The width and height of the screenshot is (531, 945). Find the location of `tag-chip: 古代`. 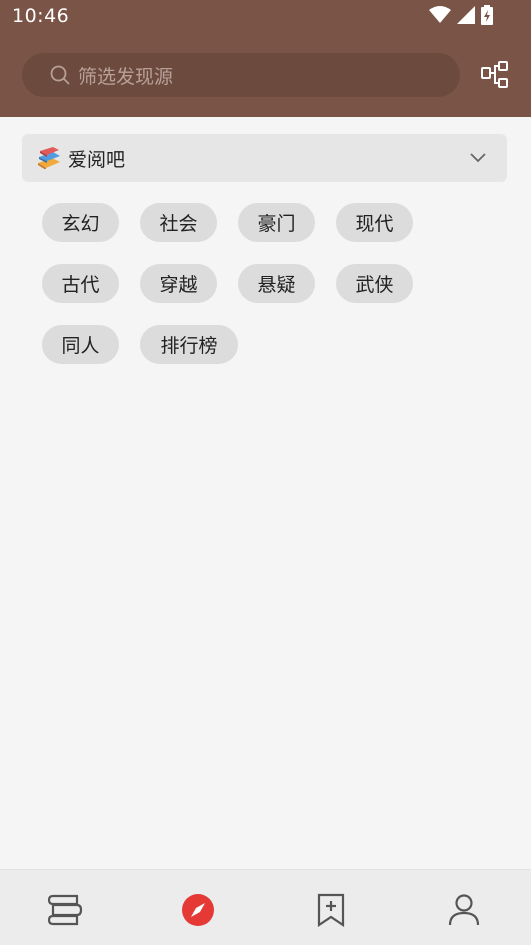

tag-chip: 古代 is located at coordinates (80, 283).